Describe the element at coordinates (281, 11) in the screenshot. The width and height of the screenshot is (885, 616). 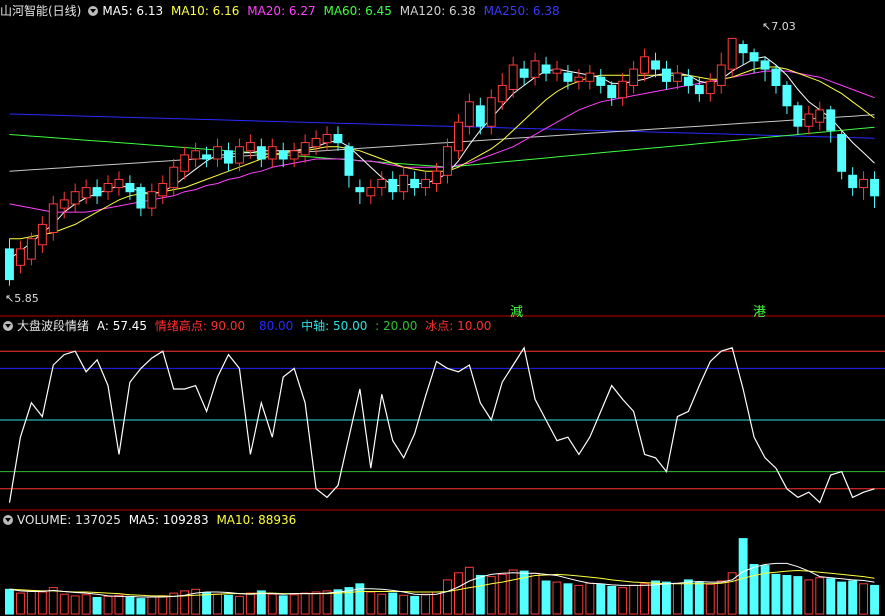
I see `ma20-label: MA20: 6.27` at that location.